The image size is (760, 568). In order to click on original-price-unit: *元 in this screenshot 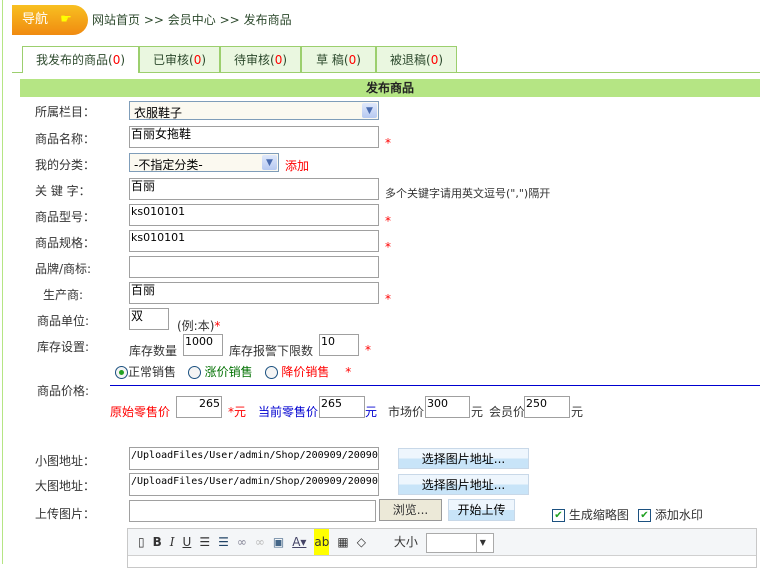, I will do `click(237, 412)`.